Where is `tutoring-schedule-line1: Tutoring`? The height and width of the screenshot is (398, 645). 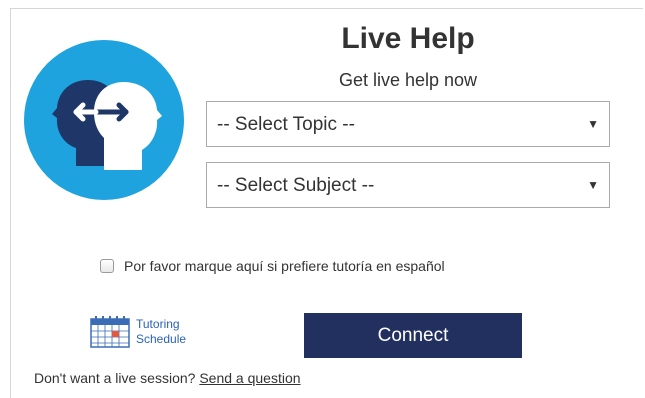 tutoring-schedule-line1: Tutoring is located at coordinates (161, 324).